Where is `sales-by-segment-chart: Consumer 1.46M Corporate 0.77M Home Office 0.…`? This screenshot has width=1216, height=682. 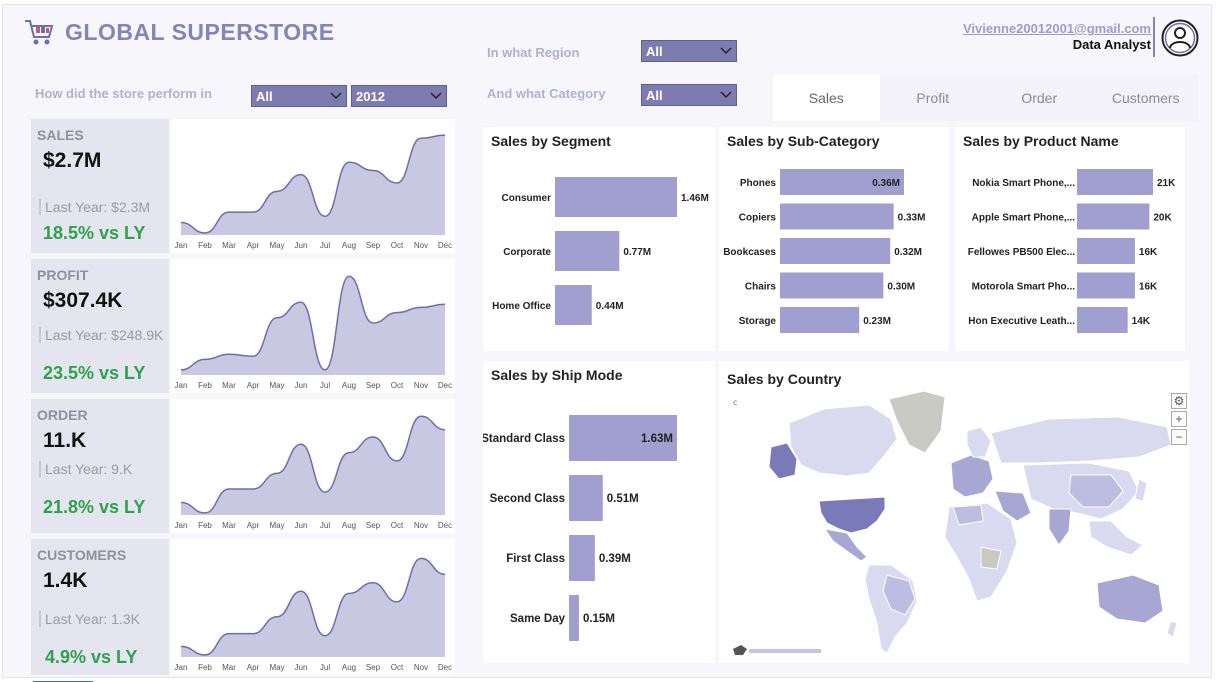
sales-by-segment-chart: Consumer 1.46M Corporate 0.77M Home Office 0.… is located at coordinates (600, 251).